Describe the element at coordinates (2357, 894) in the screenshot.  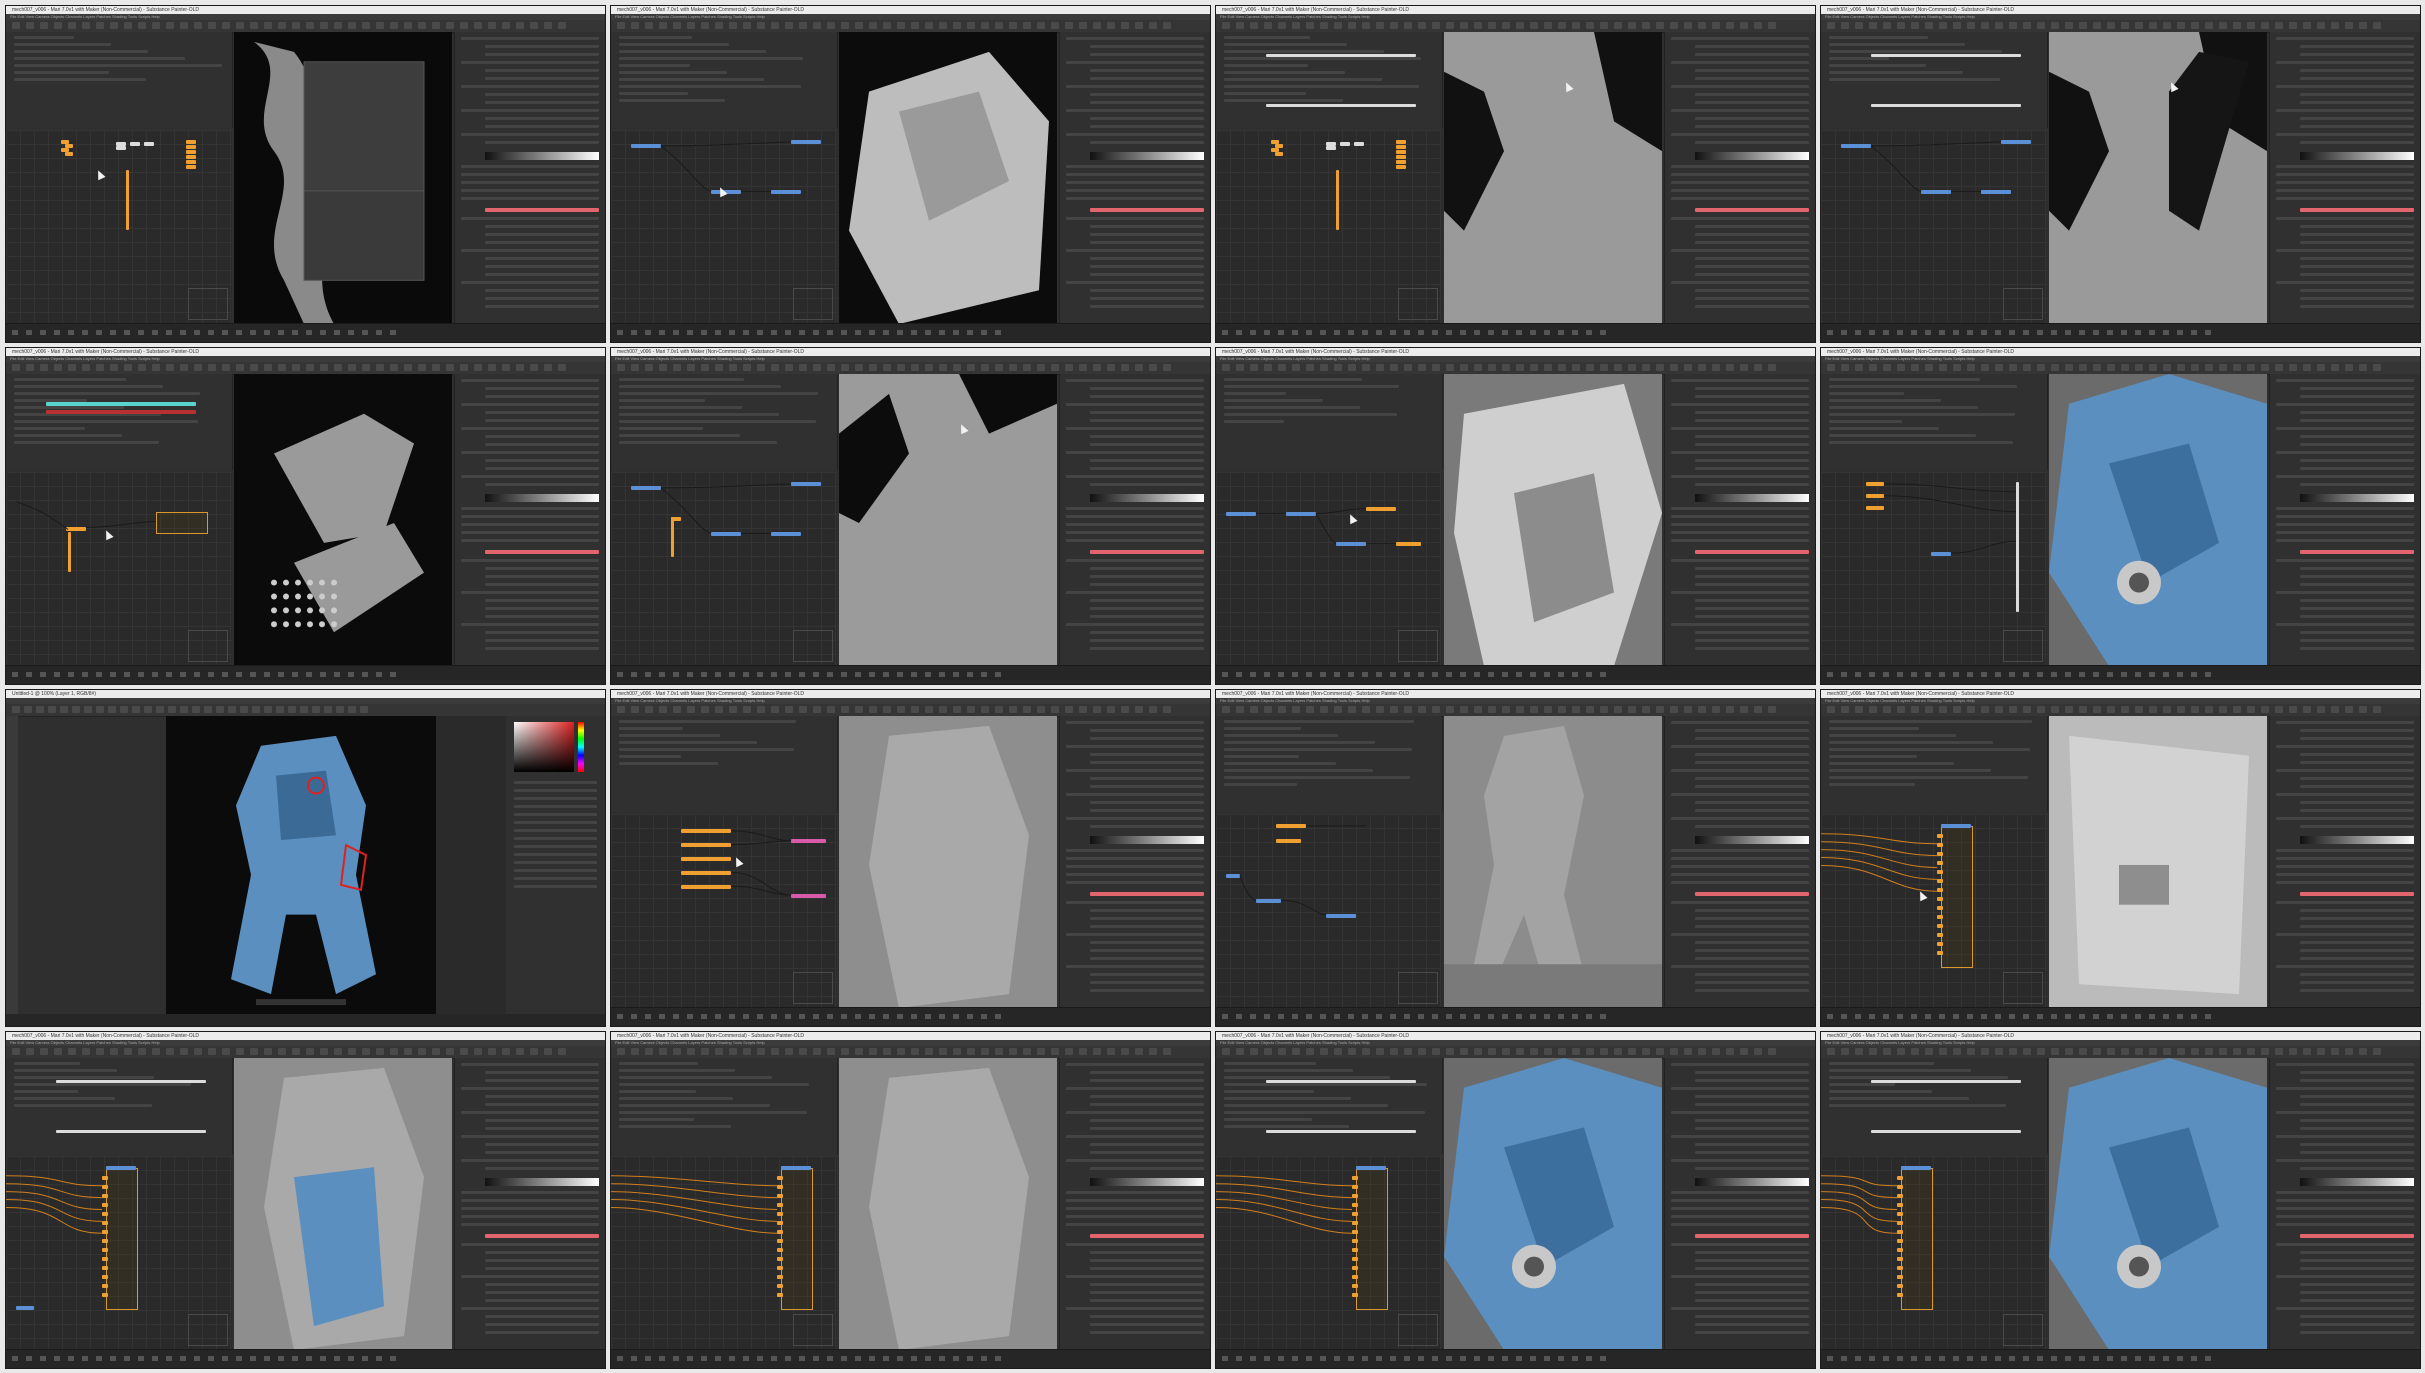
I see `color-swatch` at that location.